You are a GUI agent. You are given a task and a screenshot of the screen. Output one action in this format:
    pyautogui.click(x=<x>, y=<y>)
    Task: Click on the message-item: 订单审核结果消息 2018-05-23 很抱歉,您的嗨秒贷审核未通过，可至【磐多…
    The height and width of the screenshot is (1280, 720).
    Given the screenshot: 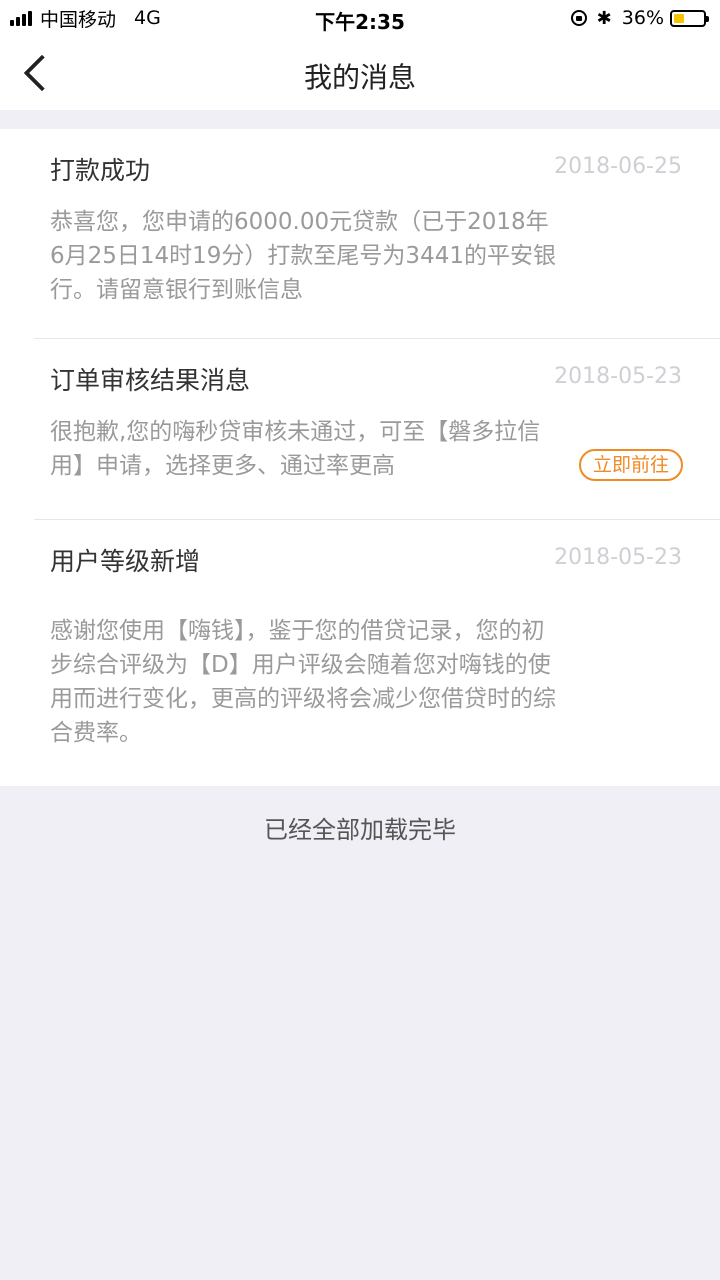 What is the action you would take?
    pyautogui.click(x=360, y=429)
    